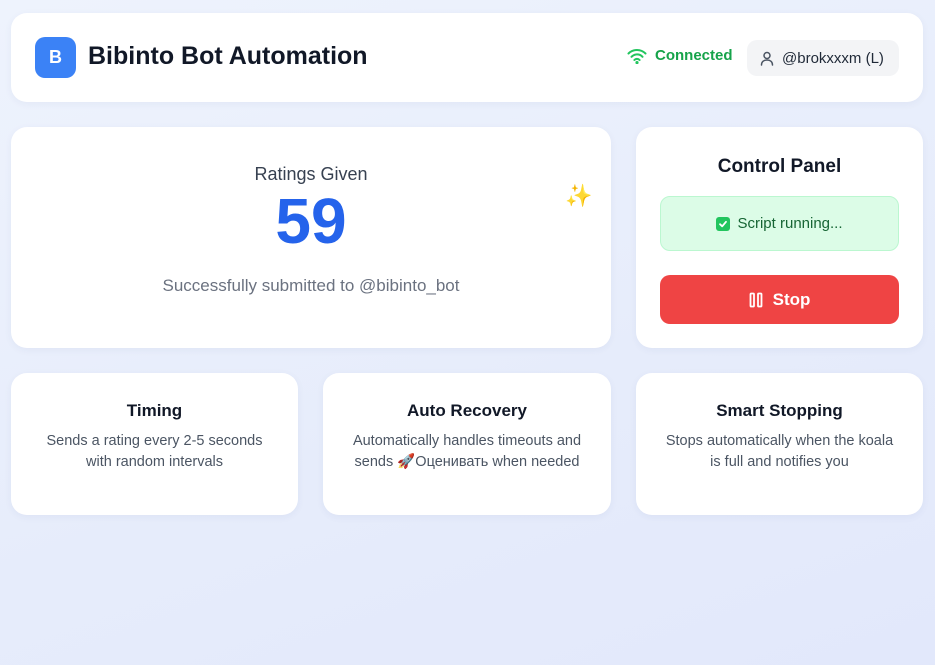  Describe the element at coordinates (154, 410) in the screenshot. I see `feature-title: Timing` at that location.